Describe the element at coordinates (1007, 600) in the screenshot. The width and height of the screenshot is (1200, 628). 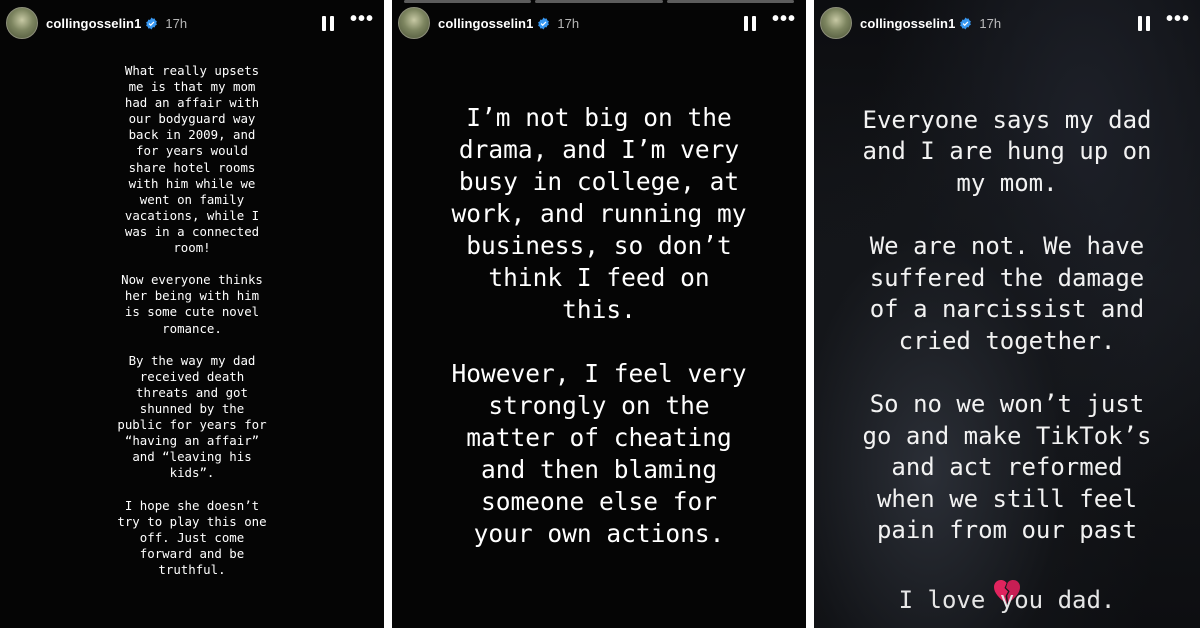
I see `closing-text: I love you dad.` at that location.